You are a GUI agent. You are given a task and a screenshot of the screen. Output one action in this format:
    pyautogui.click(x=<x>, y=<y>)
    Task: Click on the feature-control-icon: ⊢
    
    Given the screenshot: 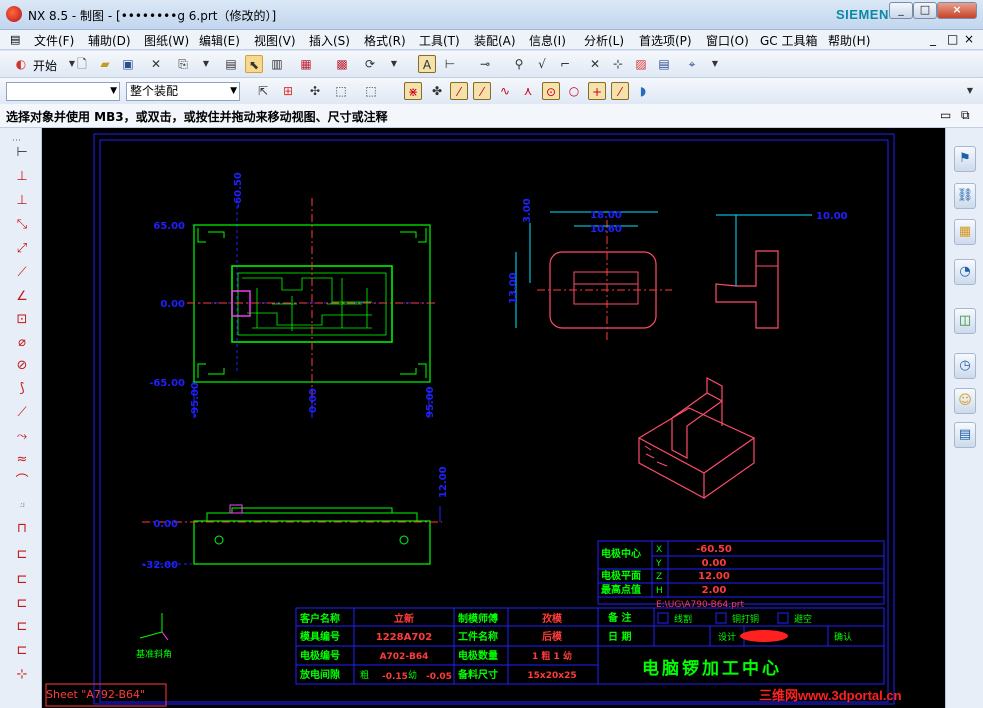 What is the action you would take?
    pyautogui.click(x=450, y=64)
    